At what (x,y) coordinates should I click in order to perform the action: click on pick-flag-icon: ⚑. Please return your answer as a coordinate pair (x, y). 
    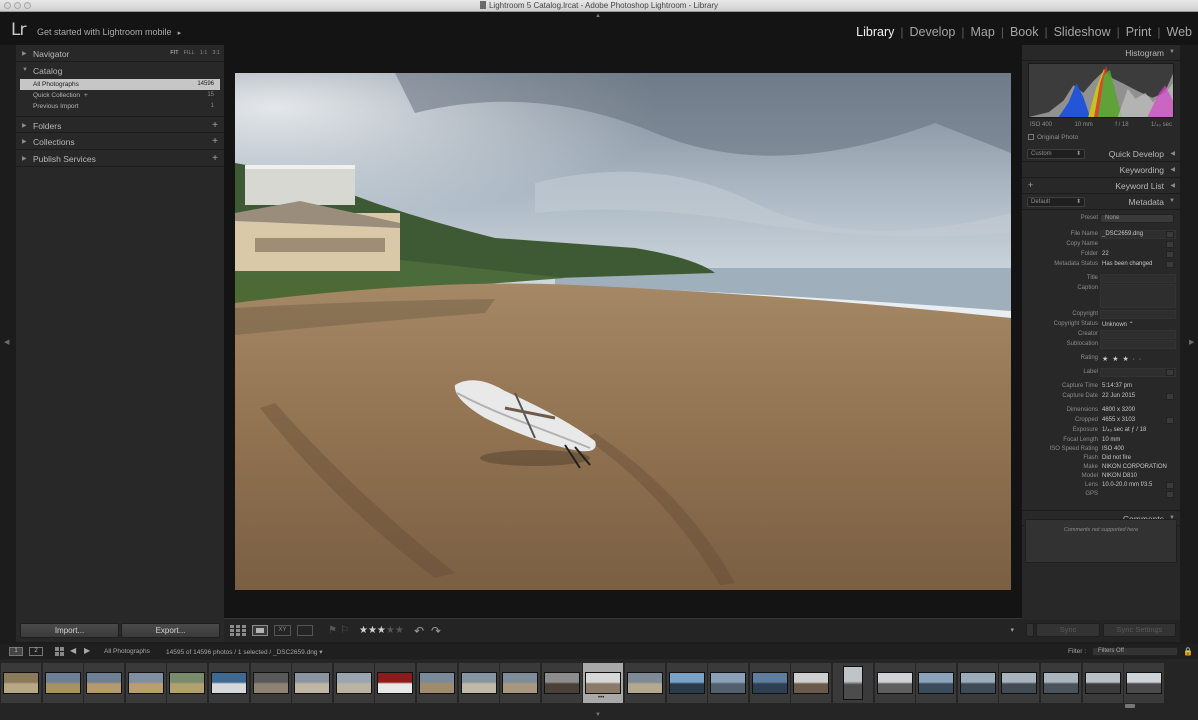
    Looking at the image, I should click on (332, 630).